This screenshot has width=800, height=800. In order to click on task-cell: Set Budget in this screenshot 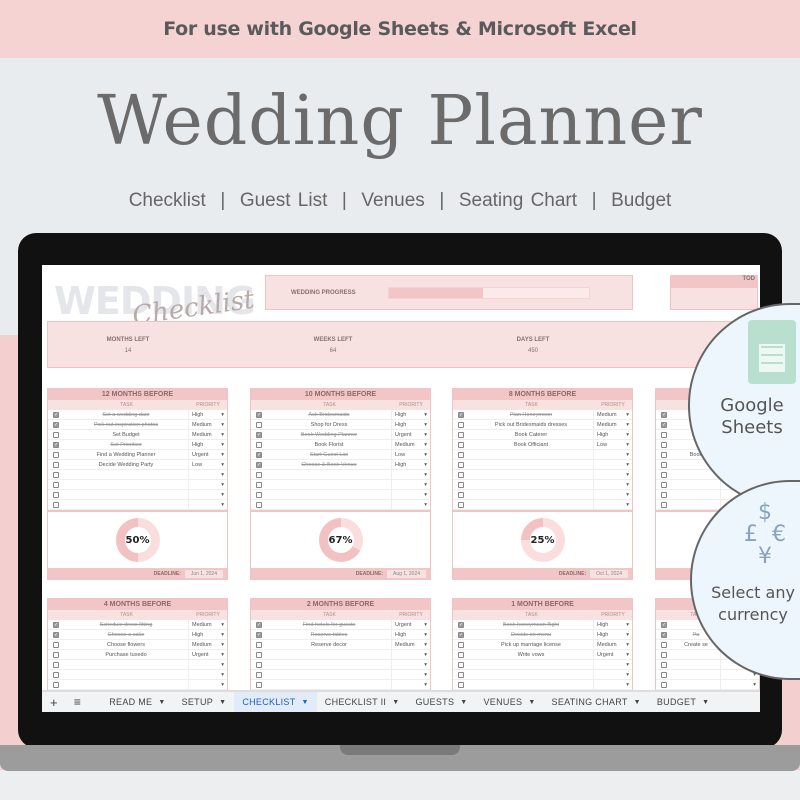, I will do `click(126, 434)`.